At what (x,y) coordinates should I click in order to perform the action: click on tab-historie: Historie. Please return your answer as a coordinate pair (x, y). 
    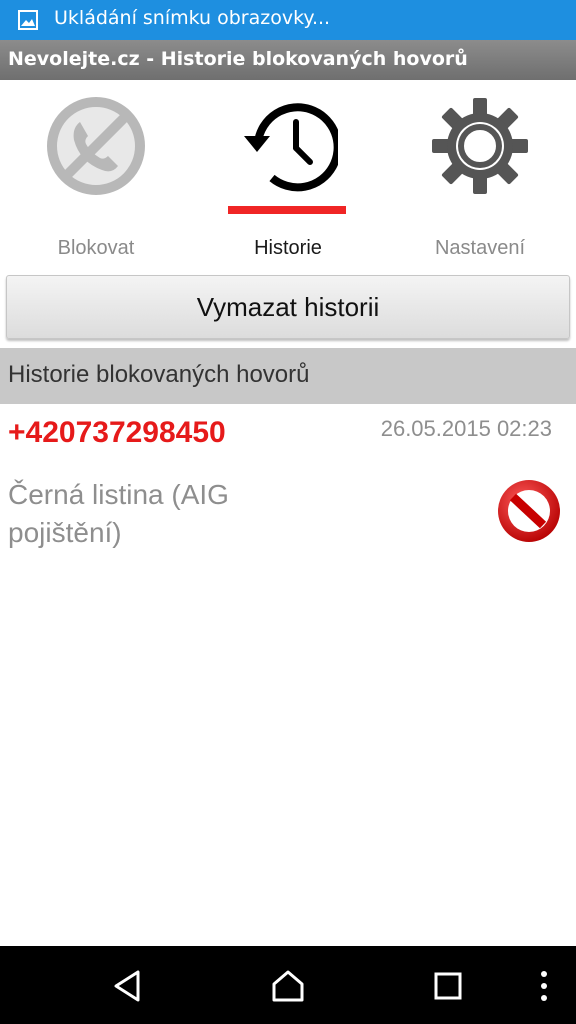
    Looking at the image, I should click on (288, 175).